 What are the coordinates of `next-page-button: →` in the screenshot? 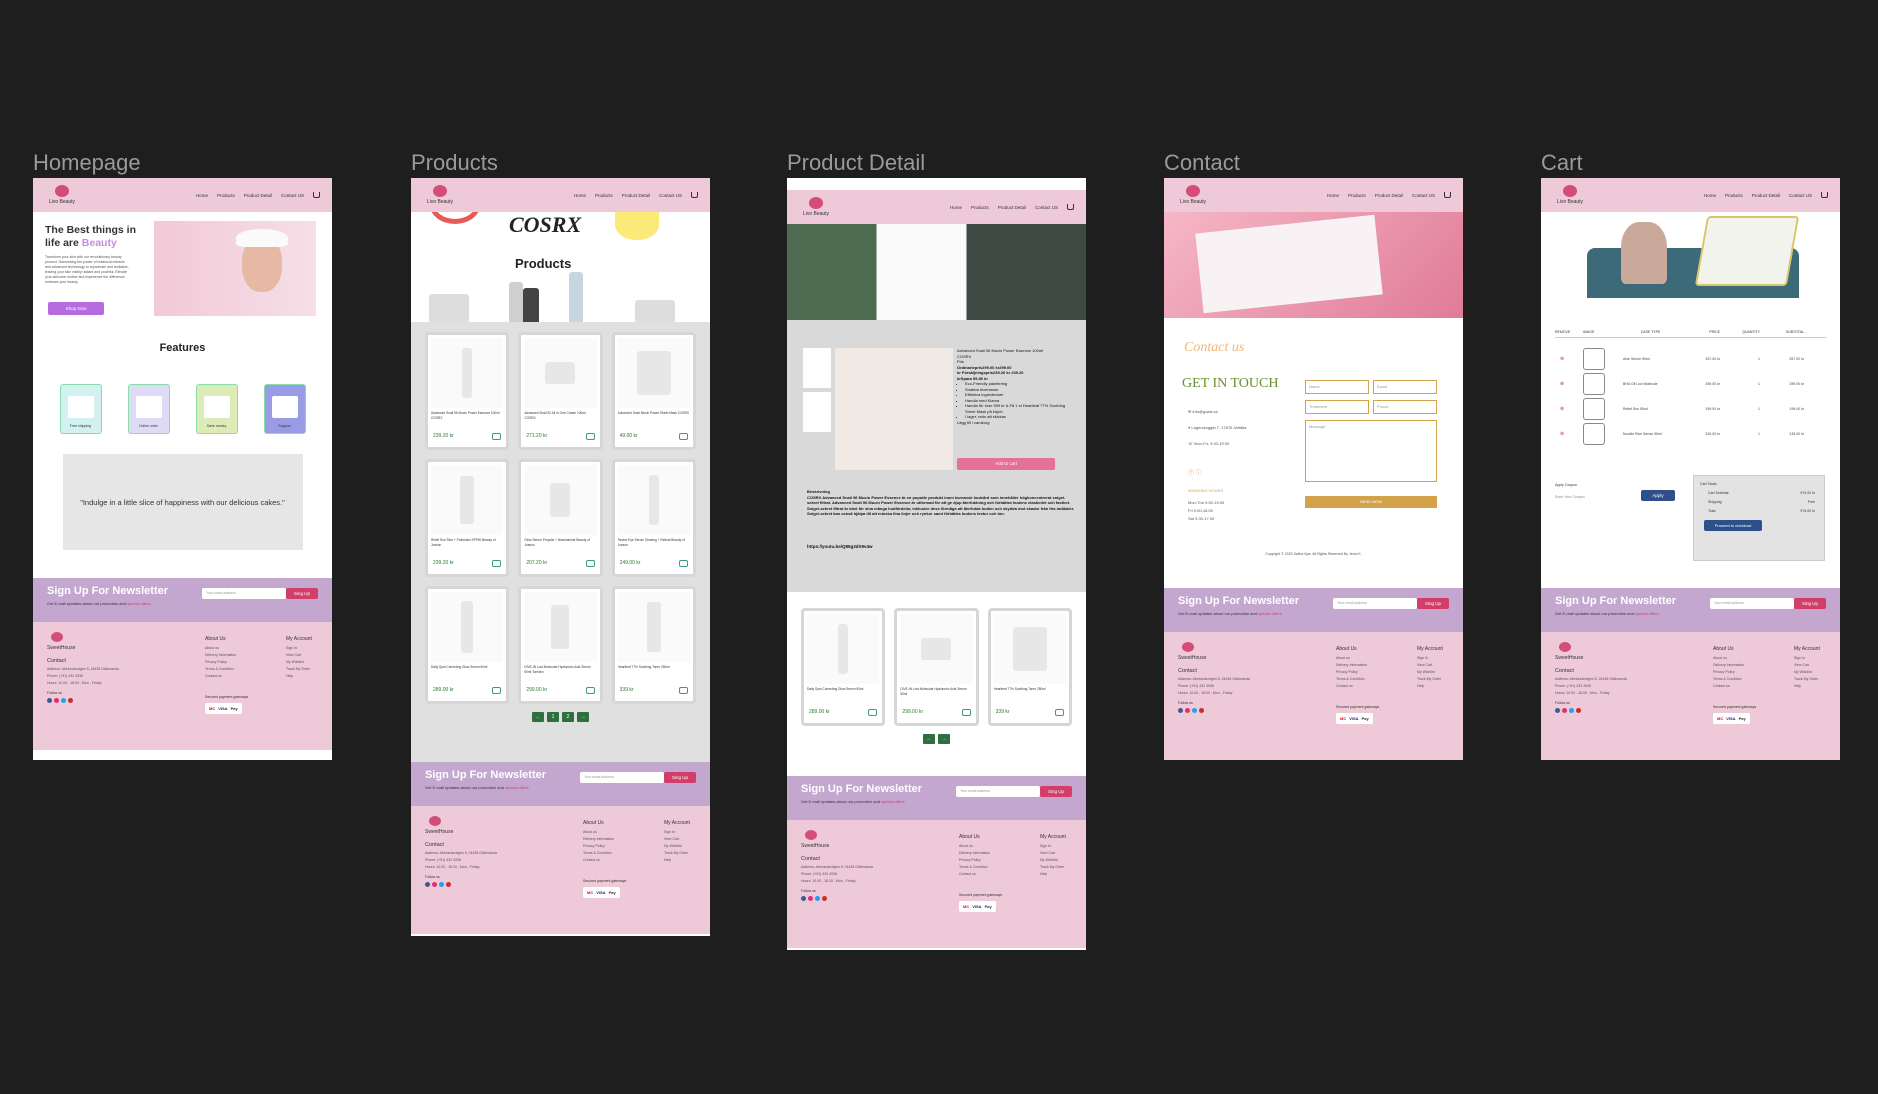 It's located at (583, 717).